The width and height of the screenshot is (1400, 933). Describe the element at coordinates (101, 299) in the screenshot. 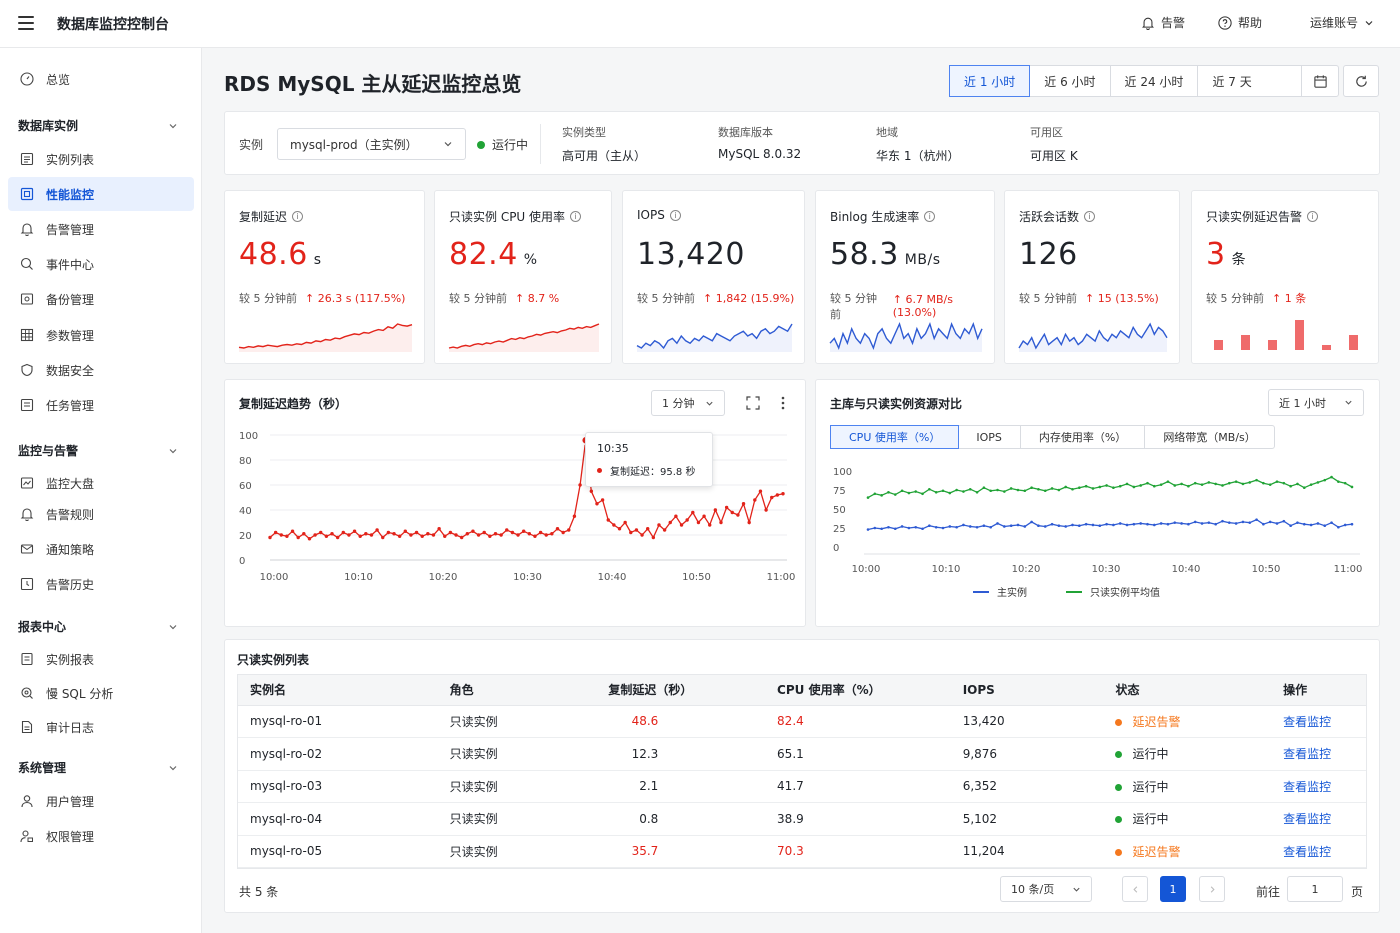

I see `sidebar-item-backup: 备份管理` at that location.